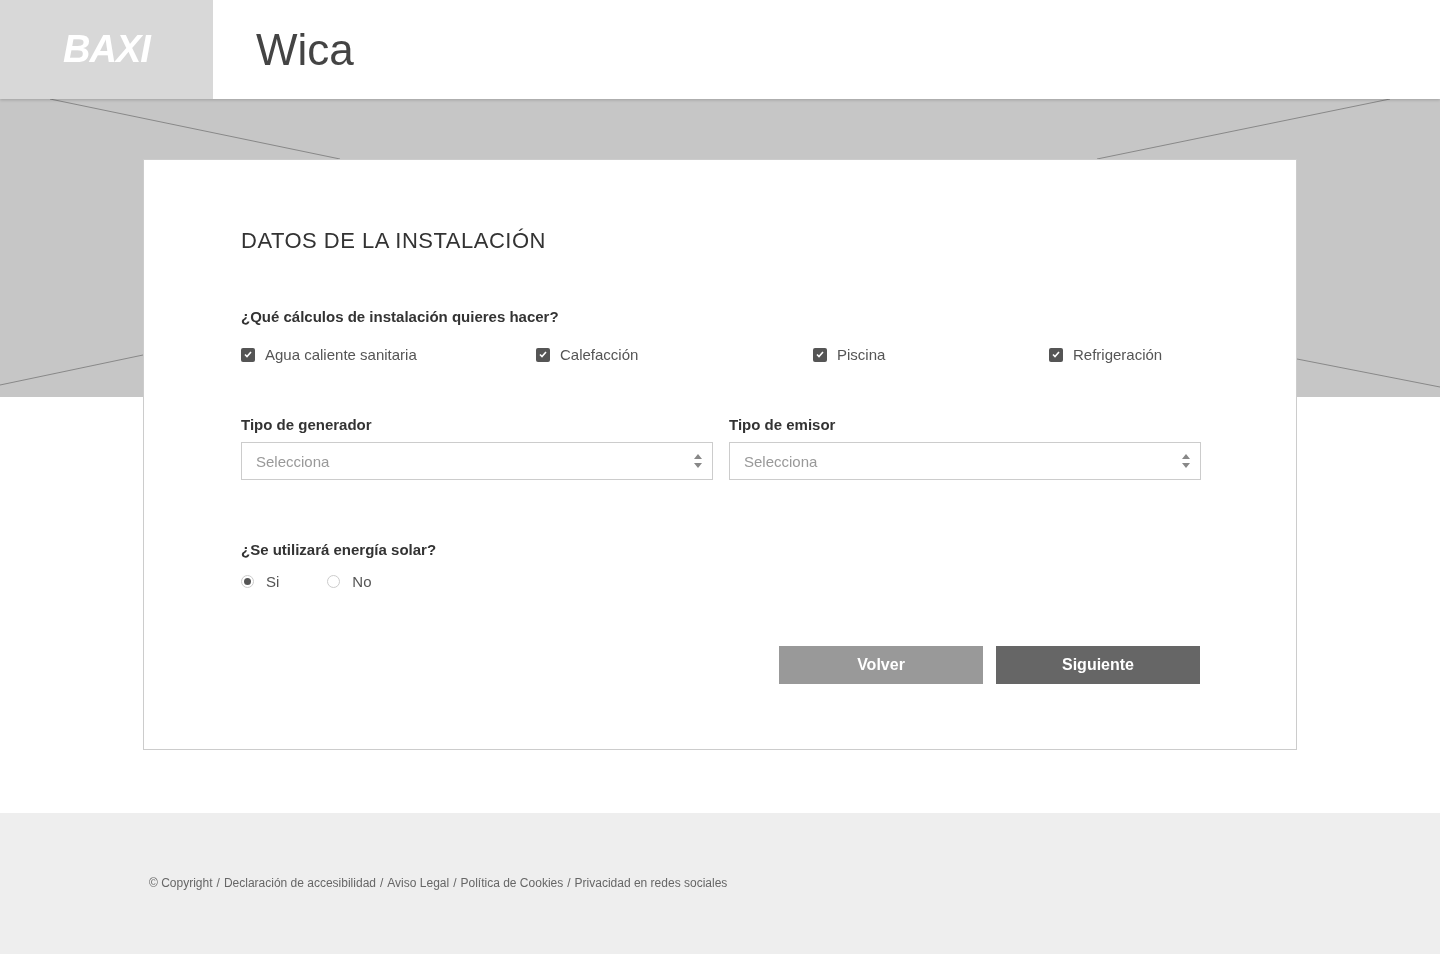 This screenshot has height=954, width=1440. I want to click on checkbox-label: Piscina, so click(861, 354).